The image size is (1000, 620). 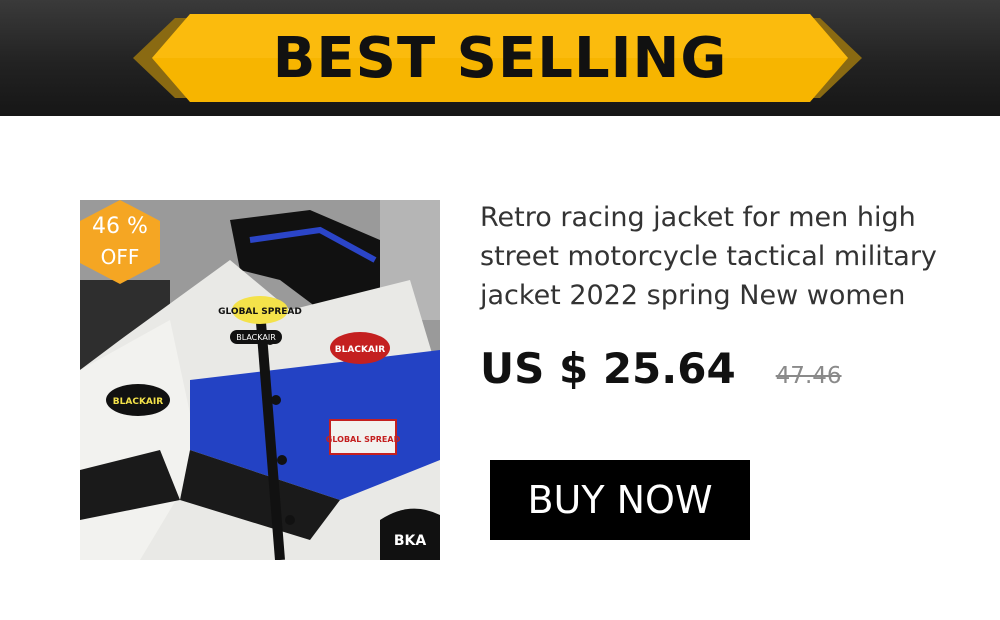 What do you see at coordinates (808, 376) in the screenshot?
I see `original-price: 47.46` at bounding box center [808, 376].